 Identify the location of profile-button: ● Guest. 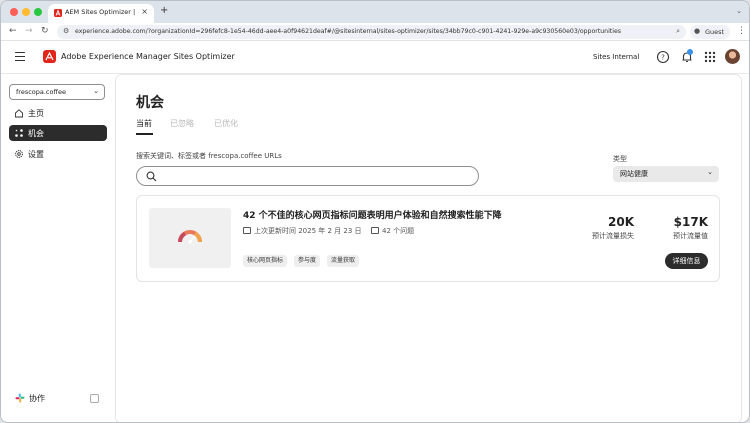
(710, 32).